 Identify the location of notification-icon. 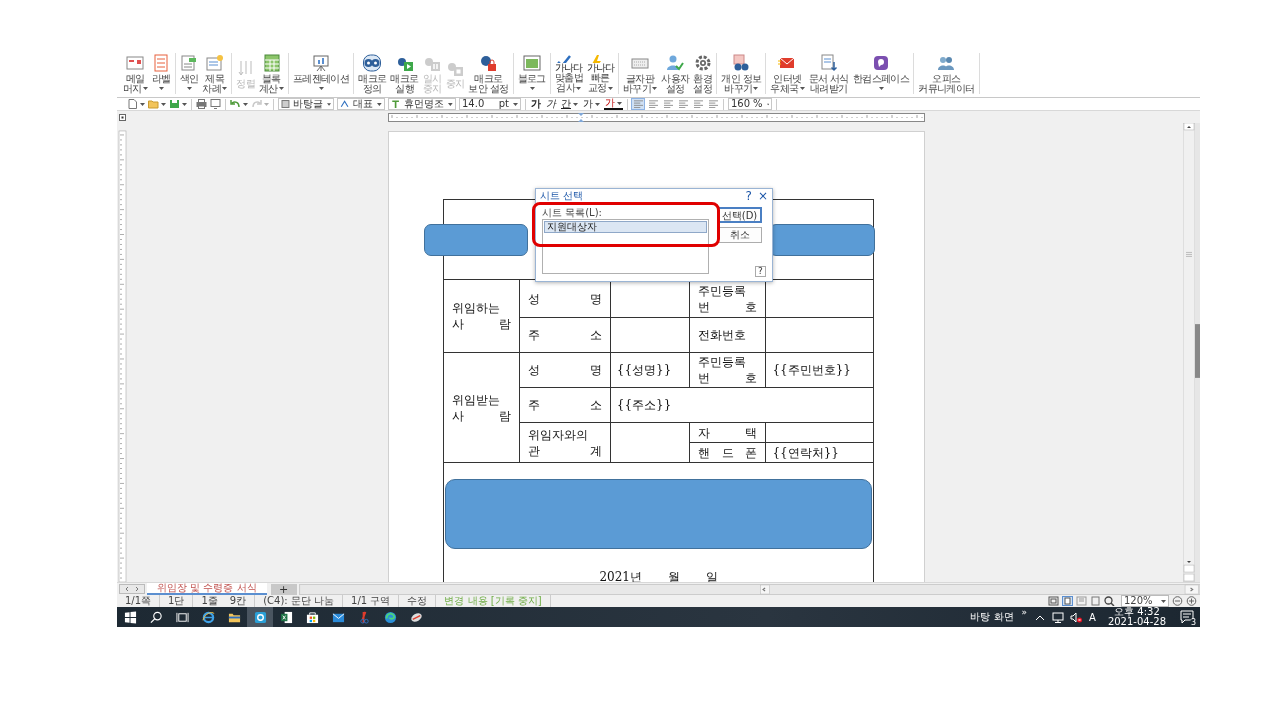
(1187, 617).